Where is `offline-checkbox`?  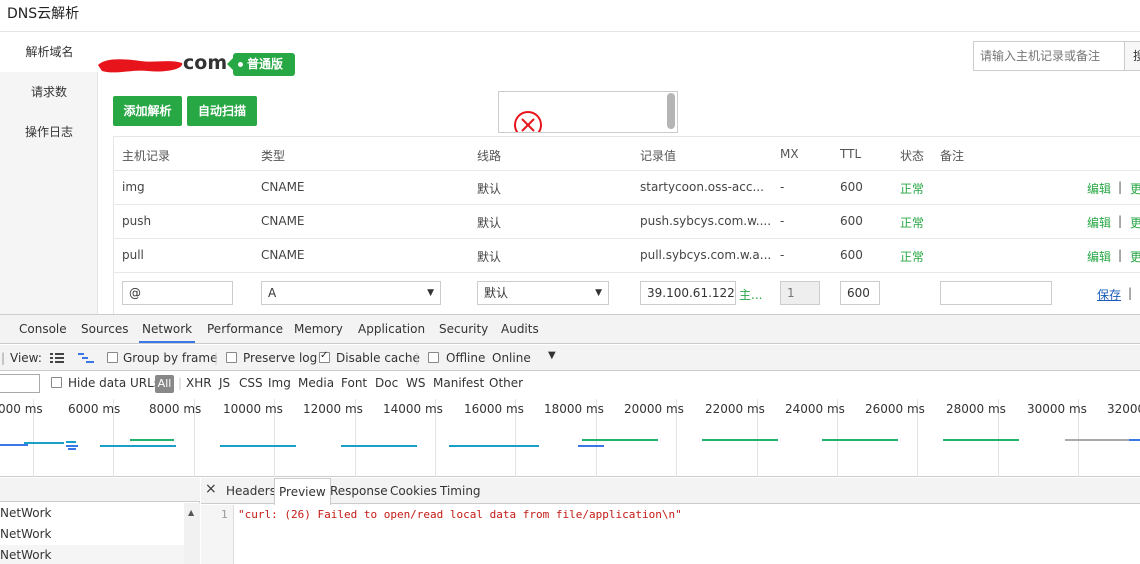 offline-checkbox is located at coordinates (433, 357).